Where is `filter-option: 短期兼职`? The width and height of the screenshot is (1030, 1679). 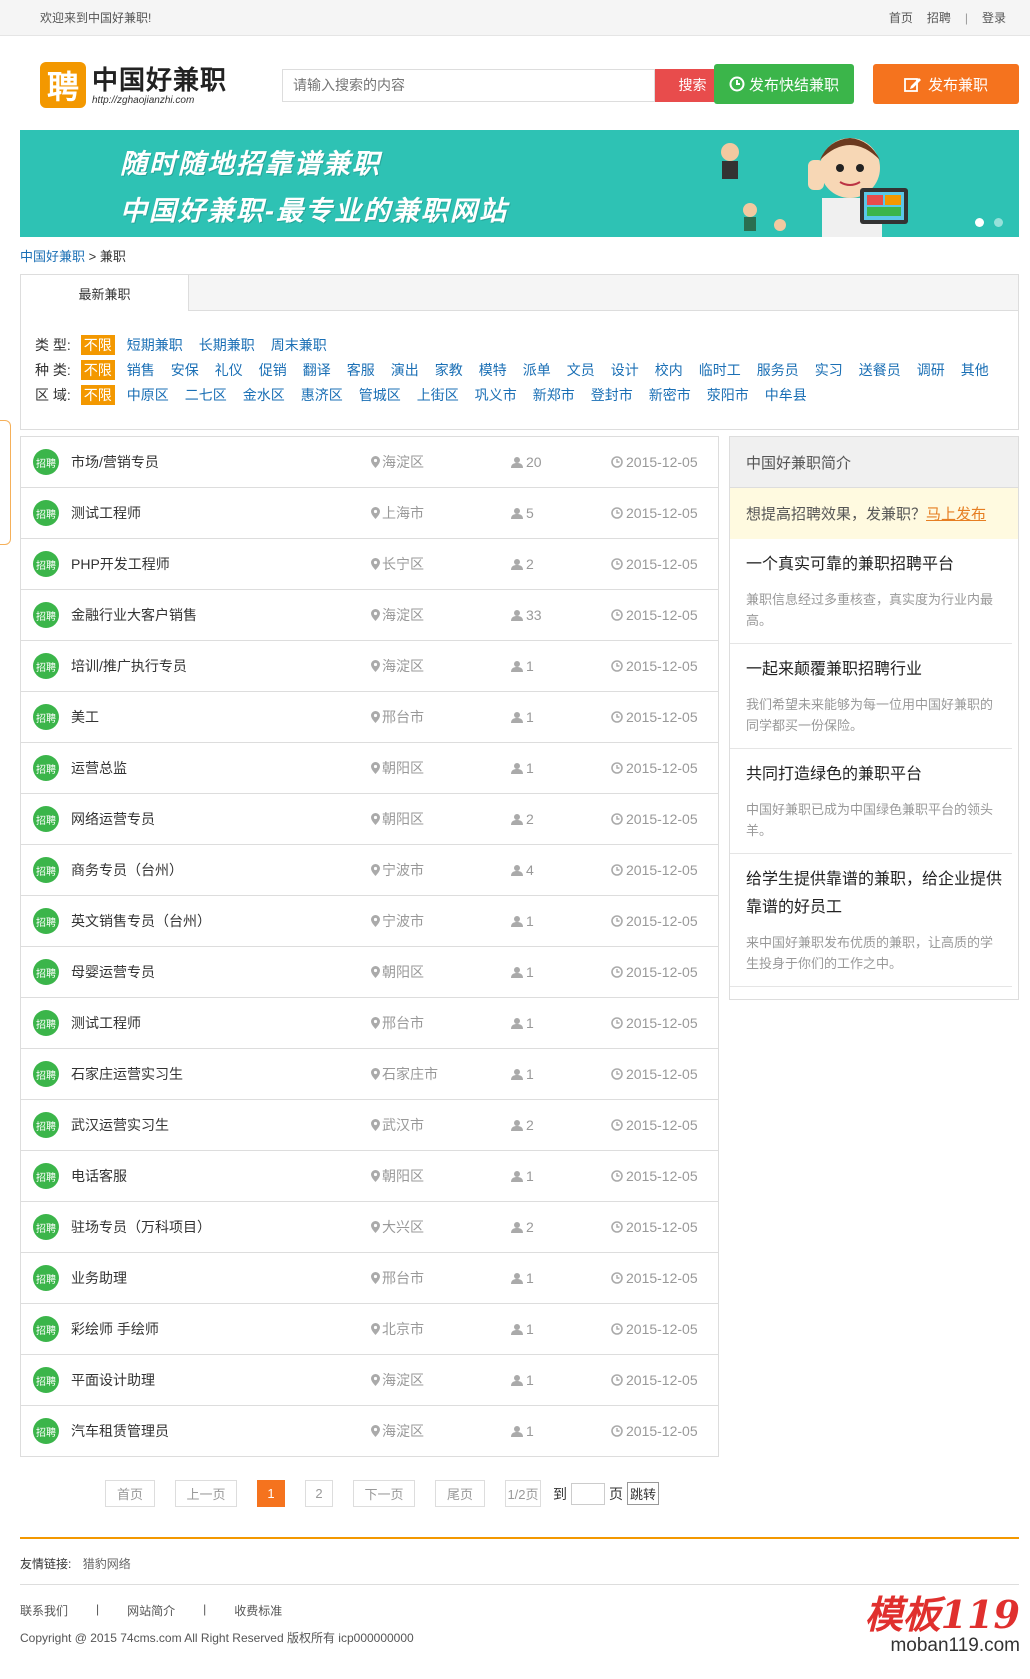 filter-option: 短期兼职 is located at coordinates (155, 345).